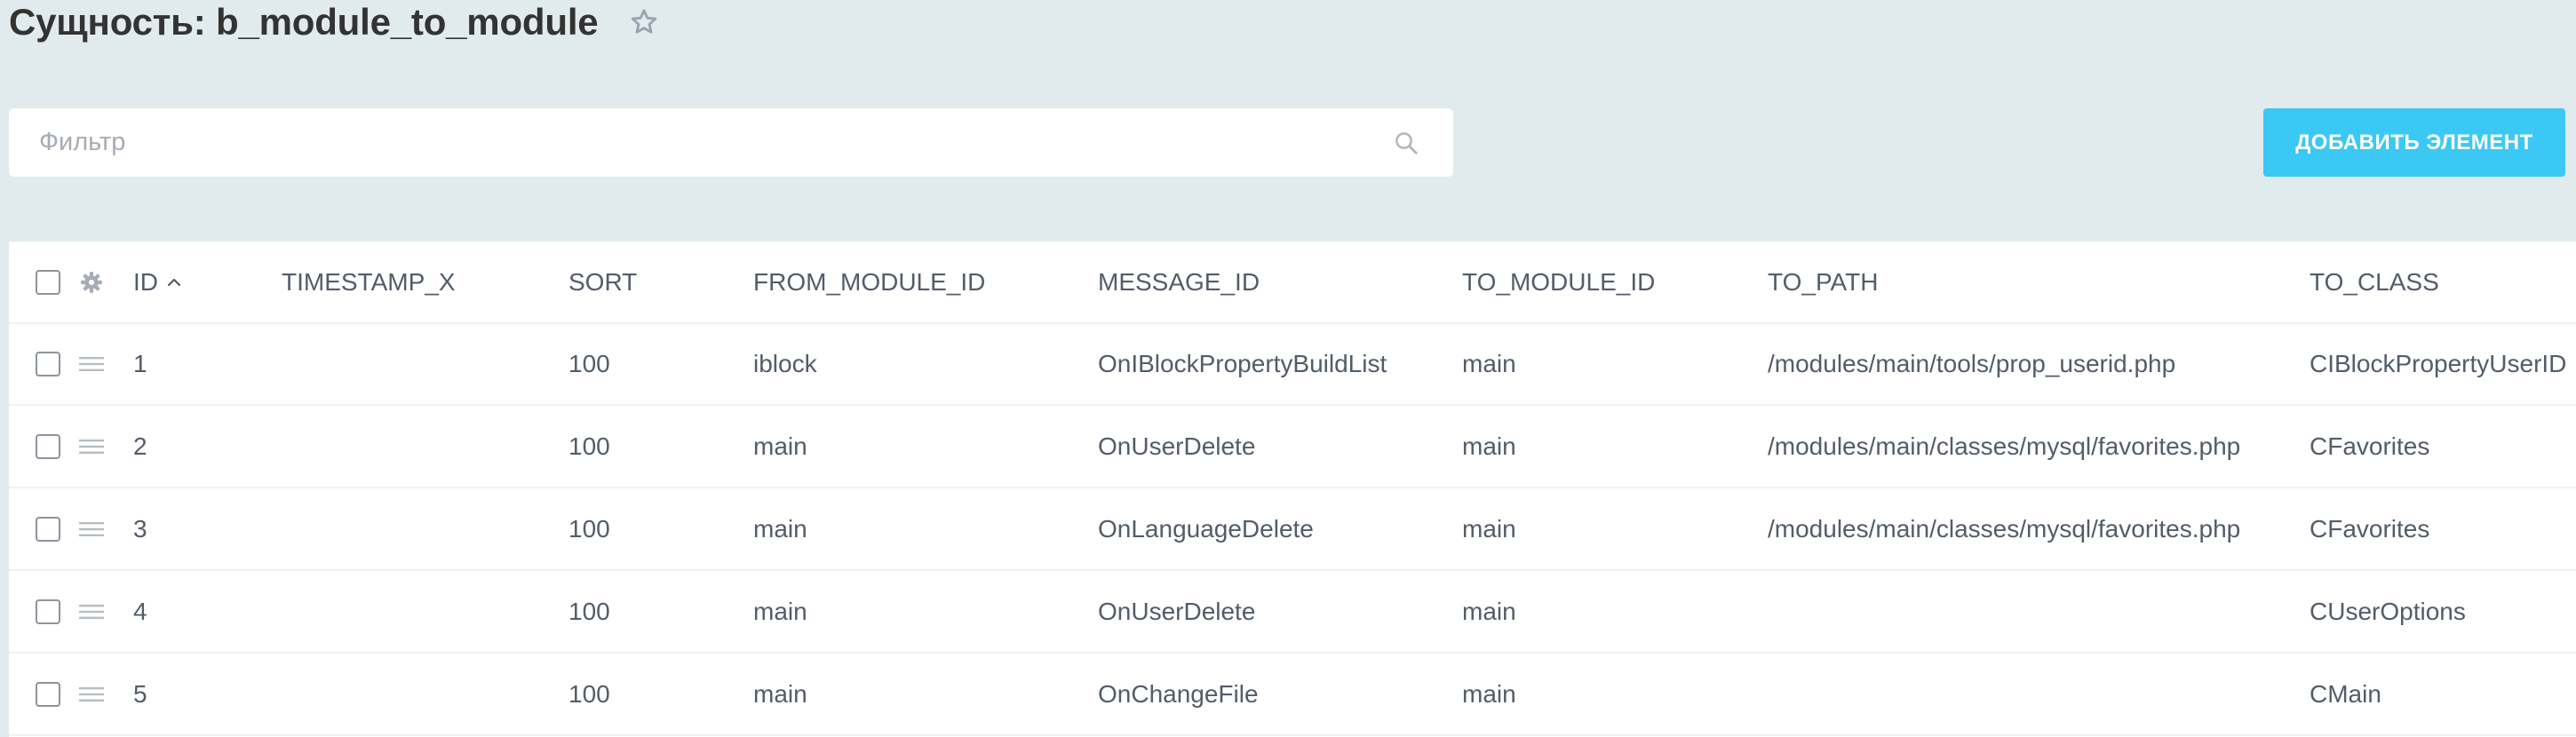 This screenshot has height=737, width=2576. Describe the element at coordinates (2388, 611) in the screenshot. I see `cell-to-class: CUserOptions` at that location.